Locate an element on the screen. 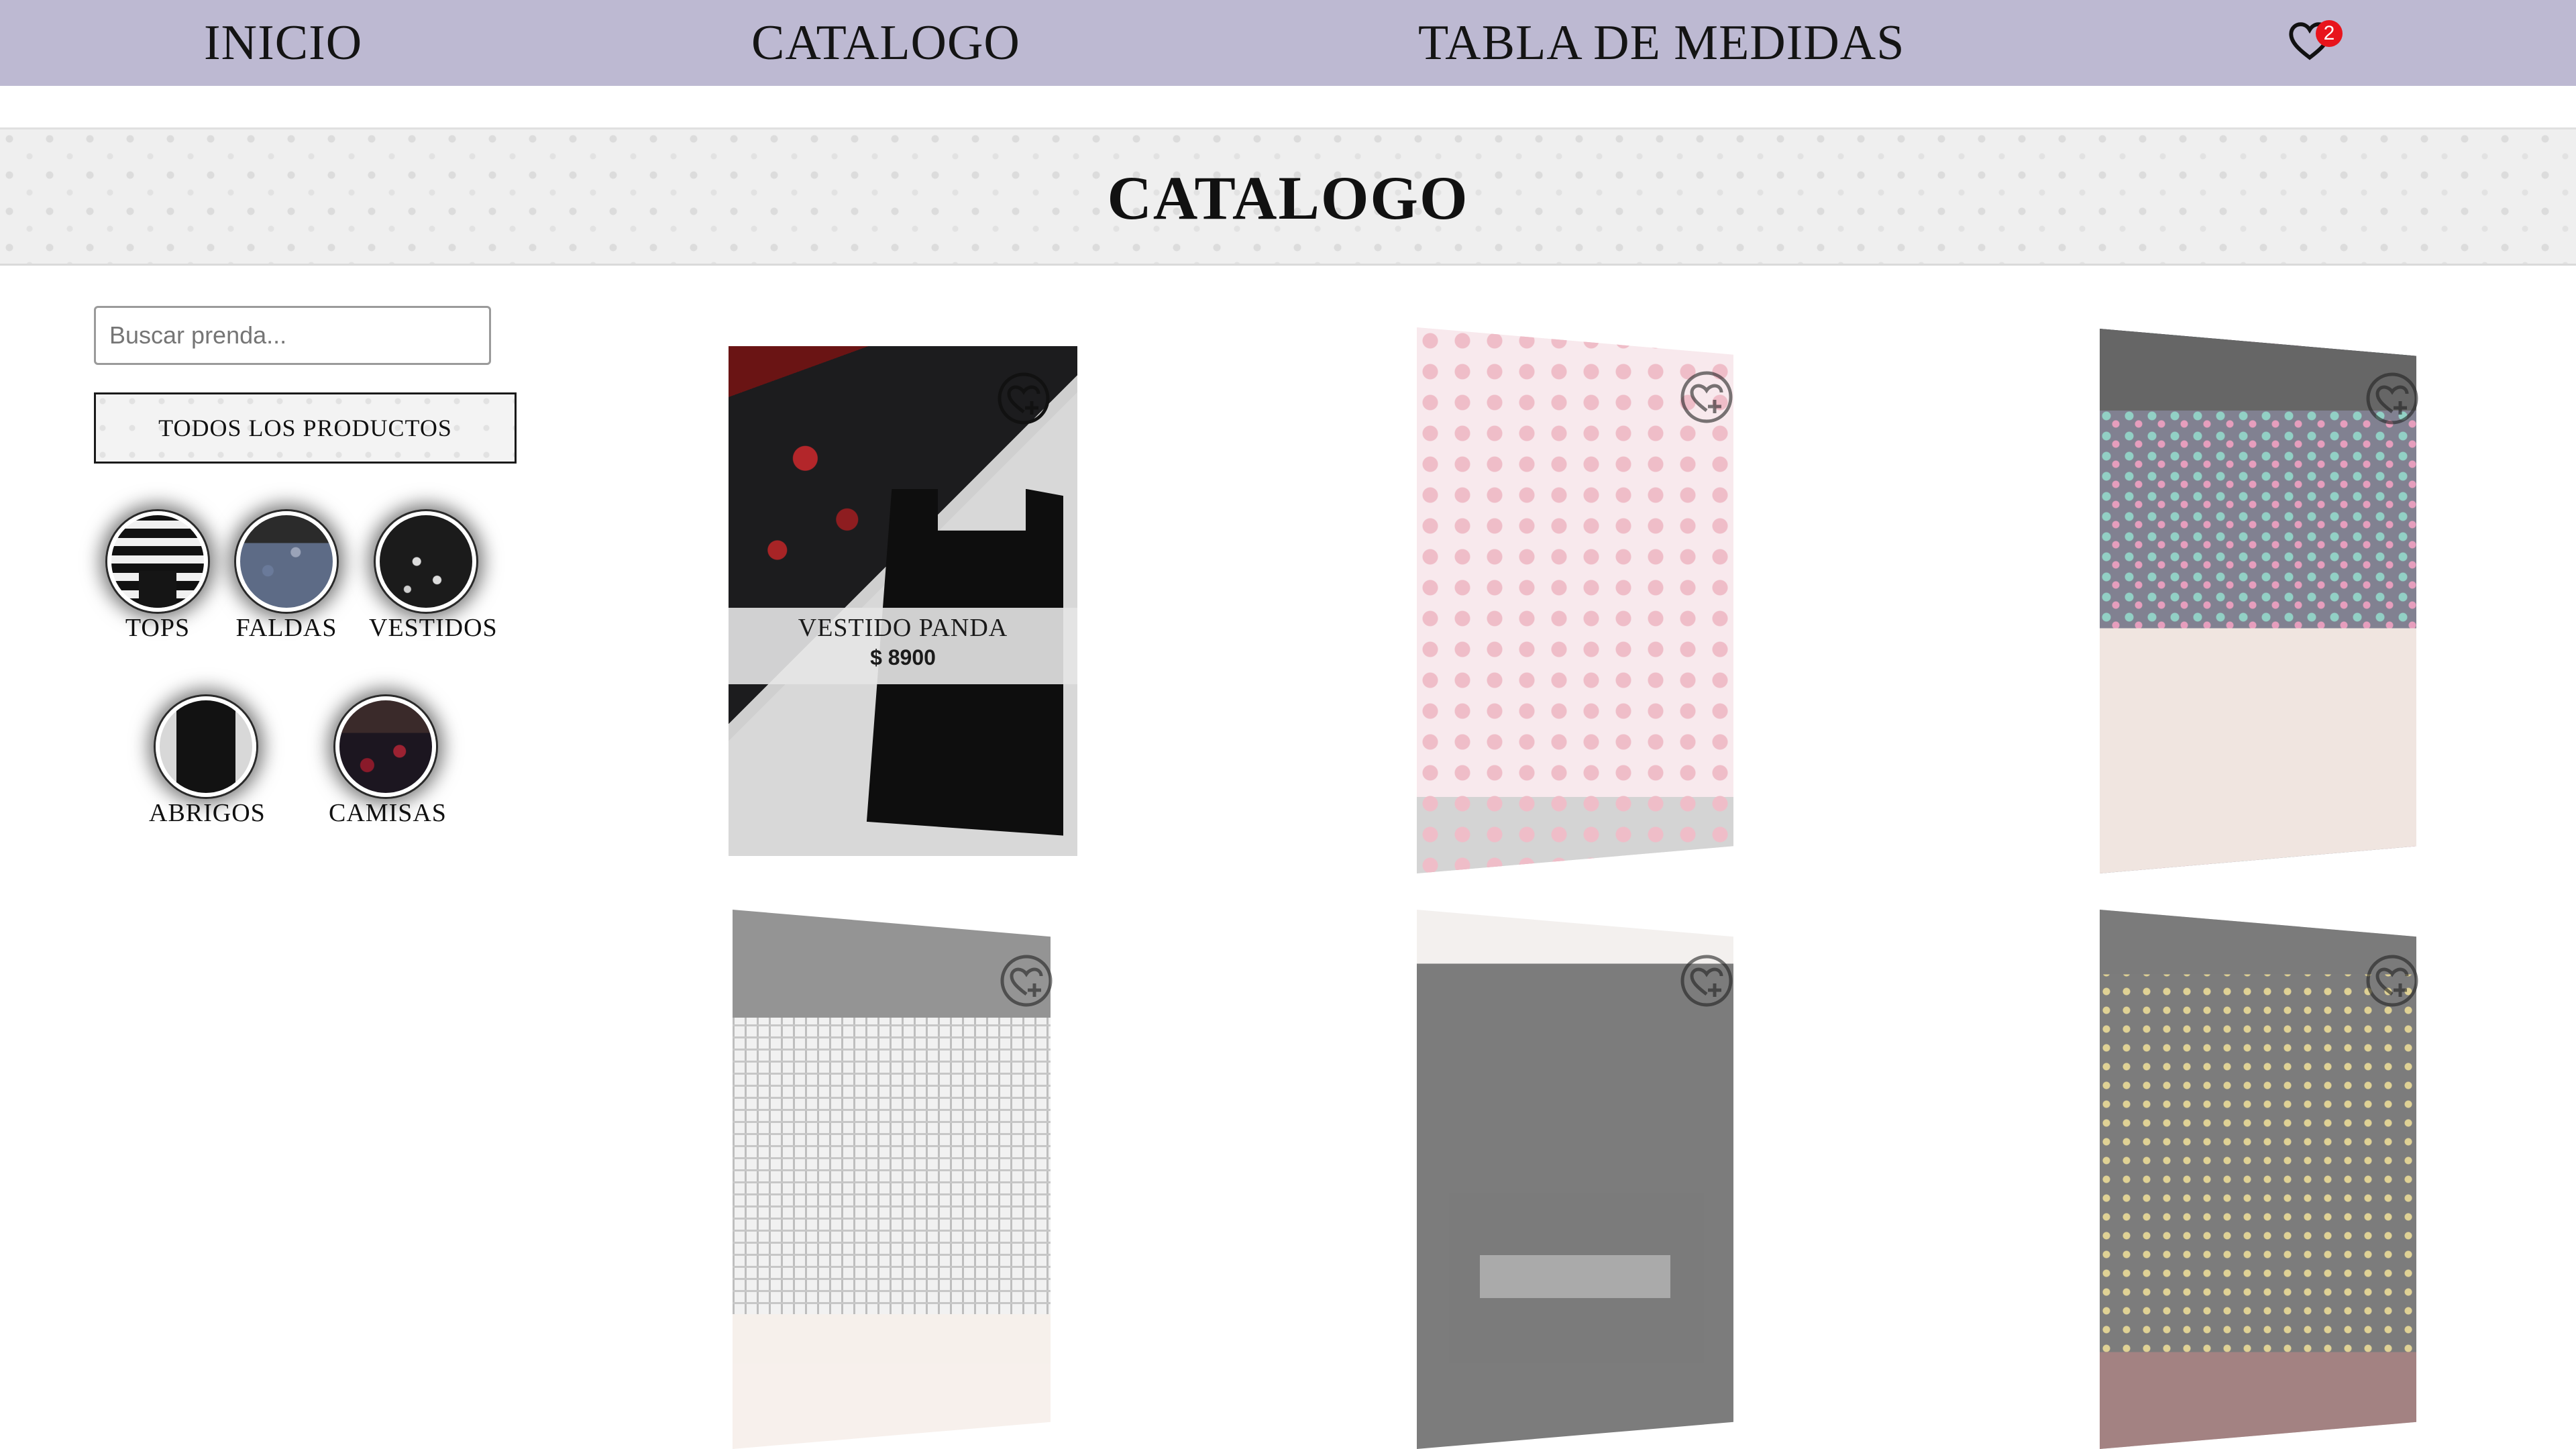 The width and height of the screenshot is (2576, 1449). category-camisas: CAMISAS is located at coordinates (388, 762).